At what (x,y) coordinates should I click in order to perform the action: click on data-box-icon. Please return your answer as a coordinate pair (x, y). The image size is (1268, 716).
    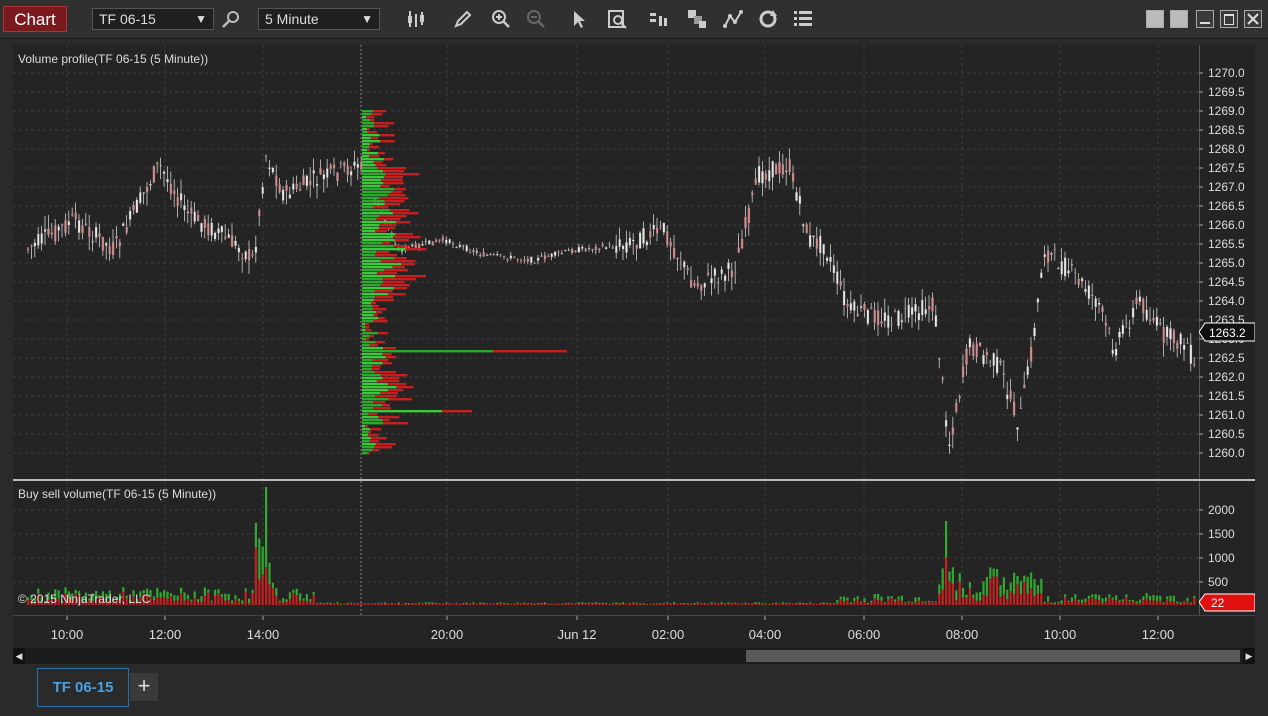
    Looking at the image, I should click on (617, 19).